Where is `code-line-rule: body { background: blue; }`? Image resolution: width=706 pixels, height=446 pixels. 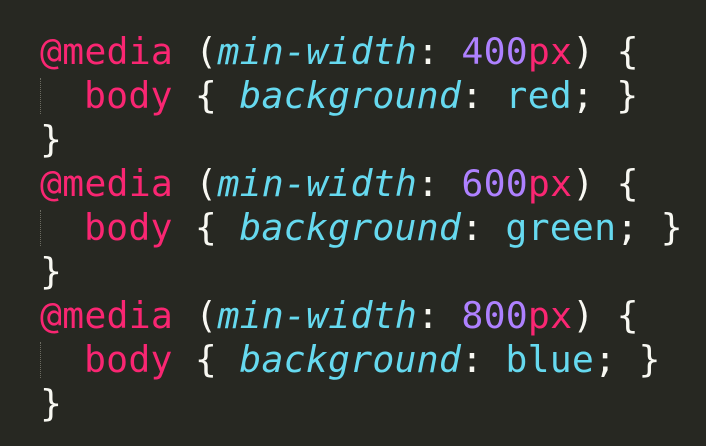
code-line-rule: body { background: blue; } is located at coordinates (350, 360).